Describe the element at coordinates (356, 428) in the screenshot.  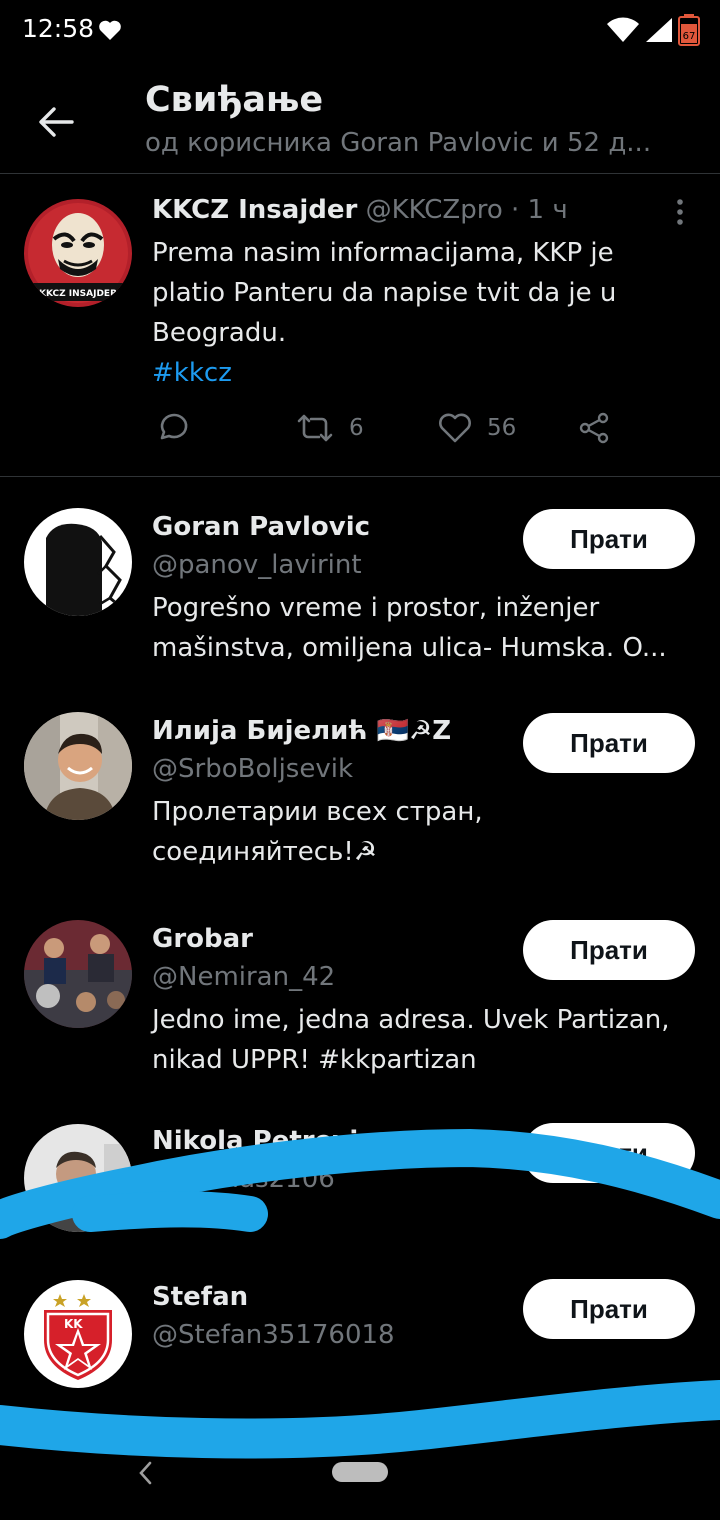
I see `retweet-count: 6` at that location.